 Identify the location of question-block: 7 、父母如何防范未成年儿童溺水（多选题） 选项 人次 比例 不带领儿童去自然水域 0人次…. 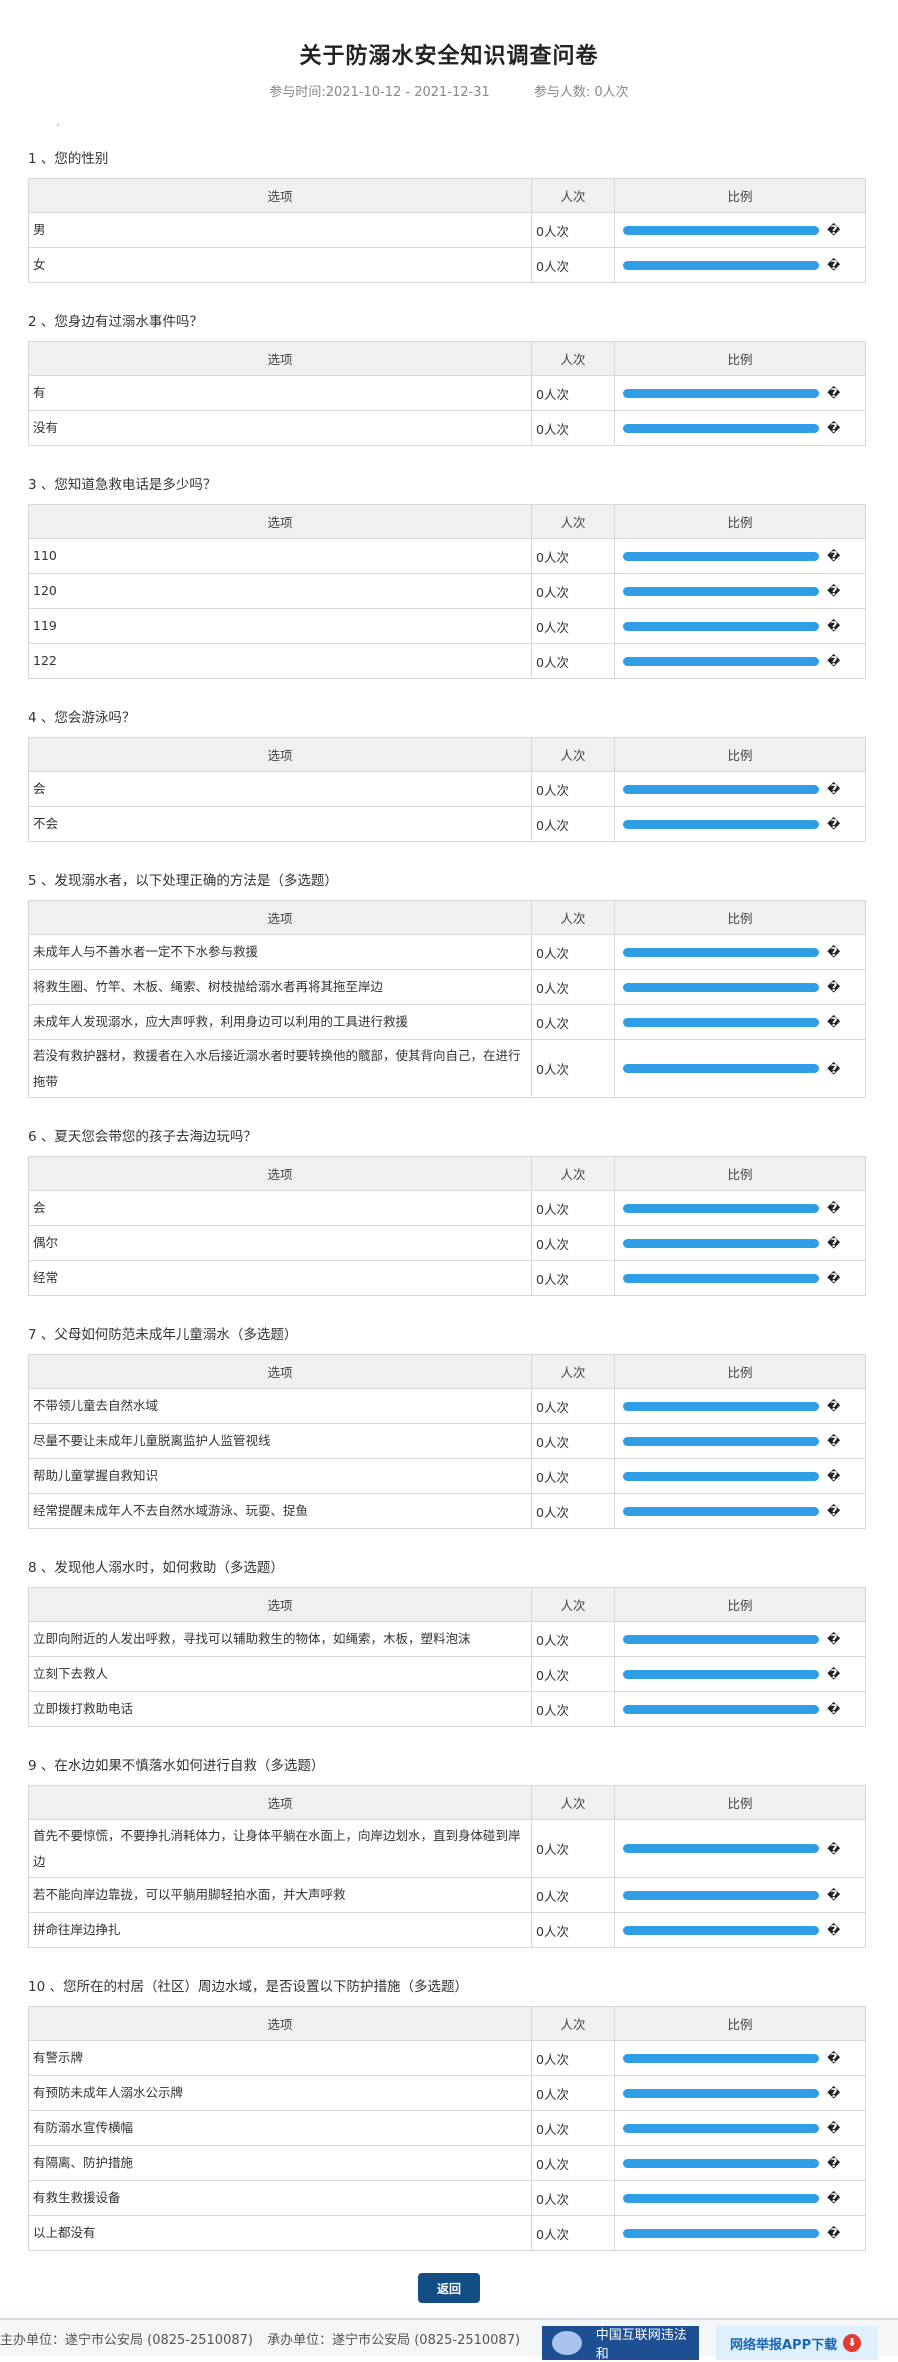
(449, 1422).